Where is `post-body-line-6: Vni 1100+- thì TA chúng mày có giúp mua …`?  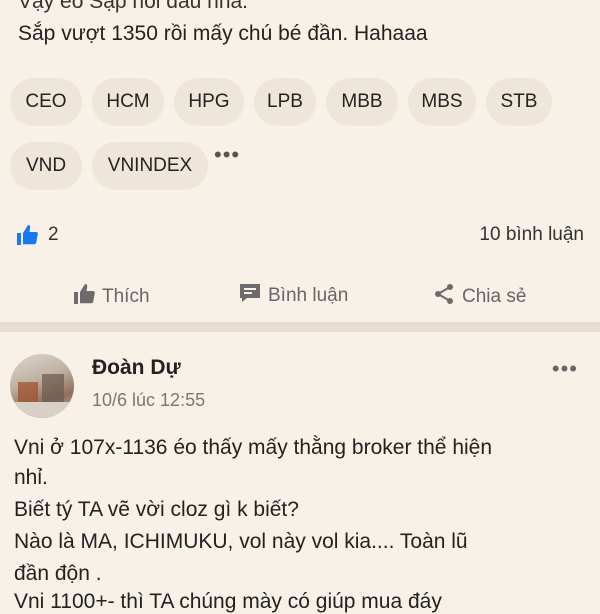 post-body-line-6: Vni 1100+- thì TA chúng mày có giúp mua … is located at coordinates (228, 601).